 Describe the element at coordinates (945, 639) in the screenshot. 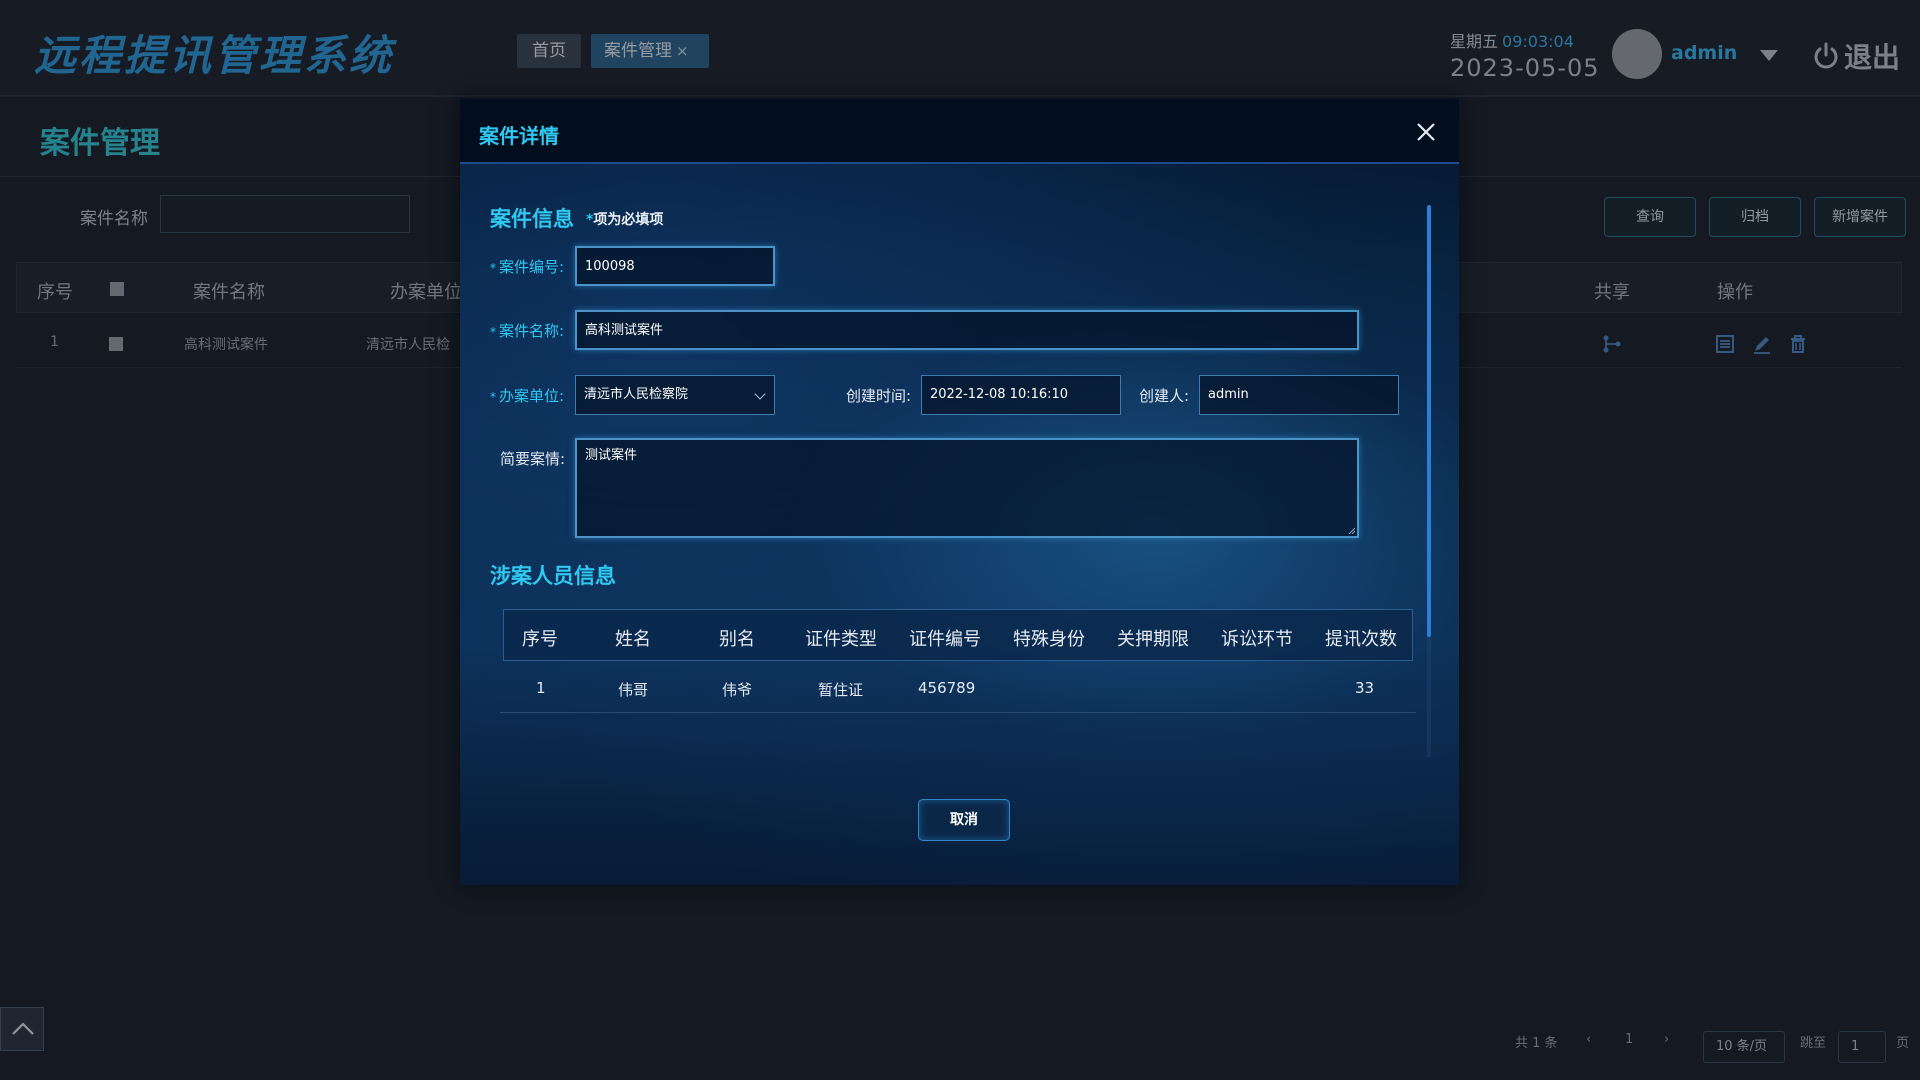

I see `pcol-id-no: 证件编号` at that location.